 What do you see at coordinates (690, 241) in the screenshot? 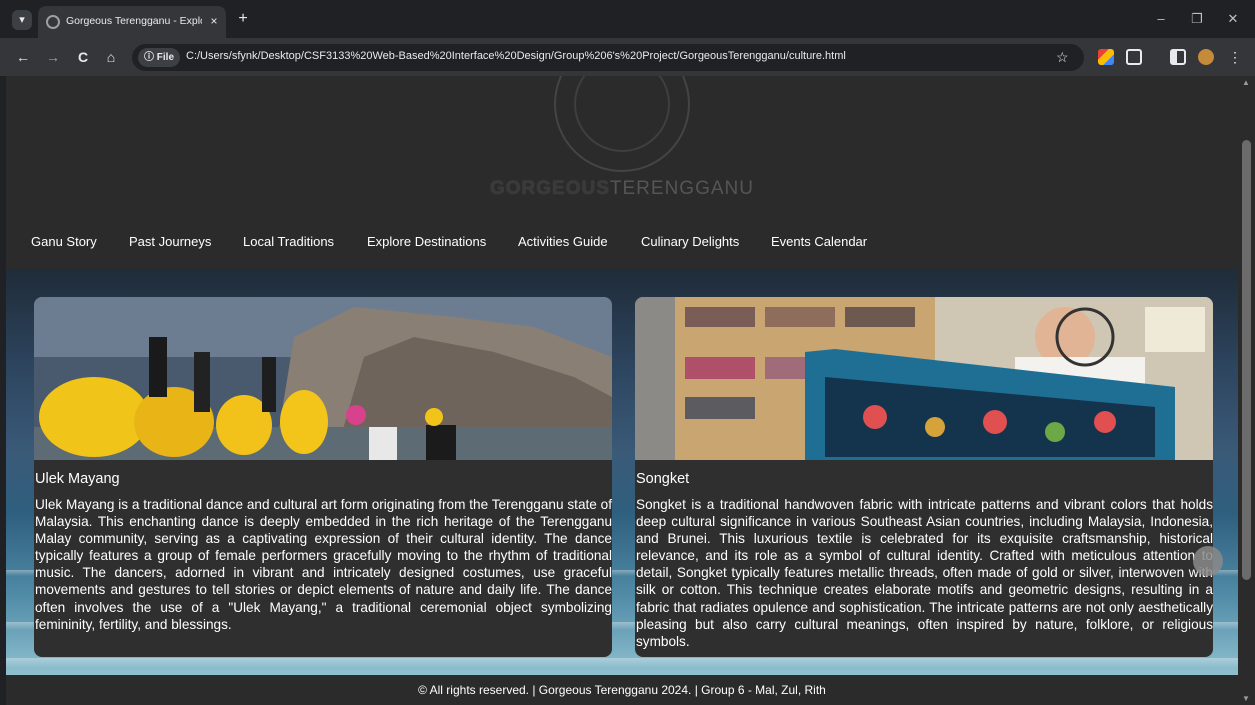
I see `nav-culinary-delights: Culinary Delights` at bounding box center [690, 241].